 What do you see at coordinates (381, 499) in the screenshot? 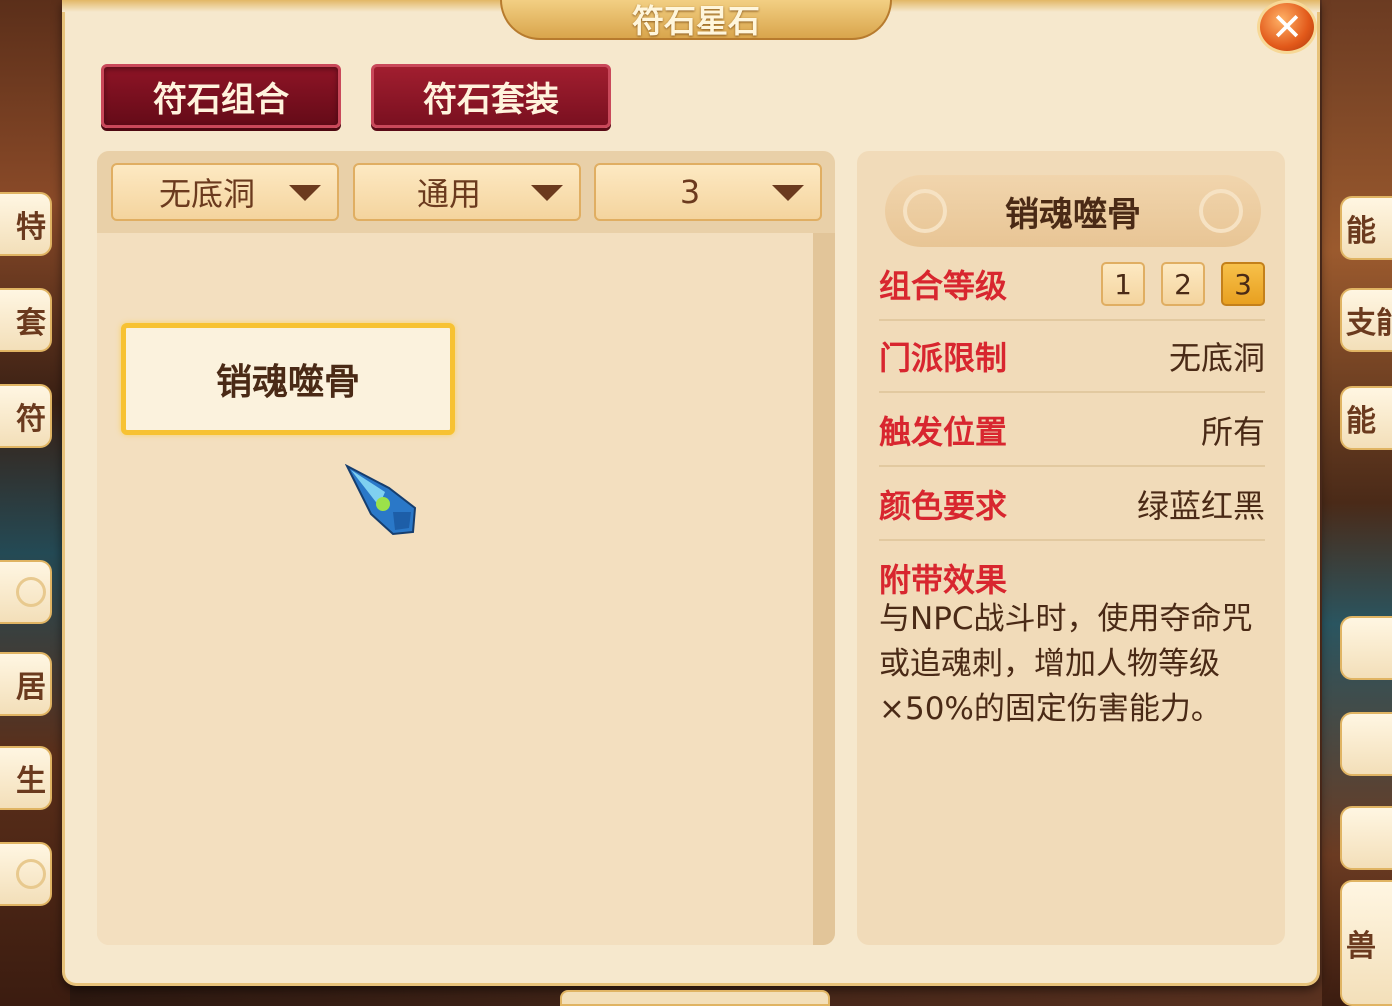
I see `gem-cursor-icon` at bounding box center [381, 499].